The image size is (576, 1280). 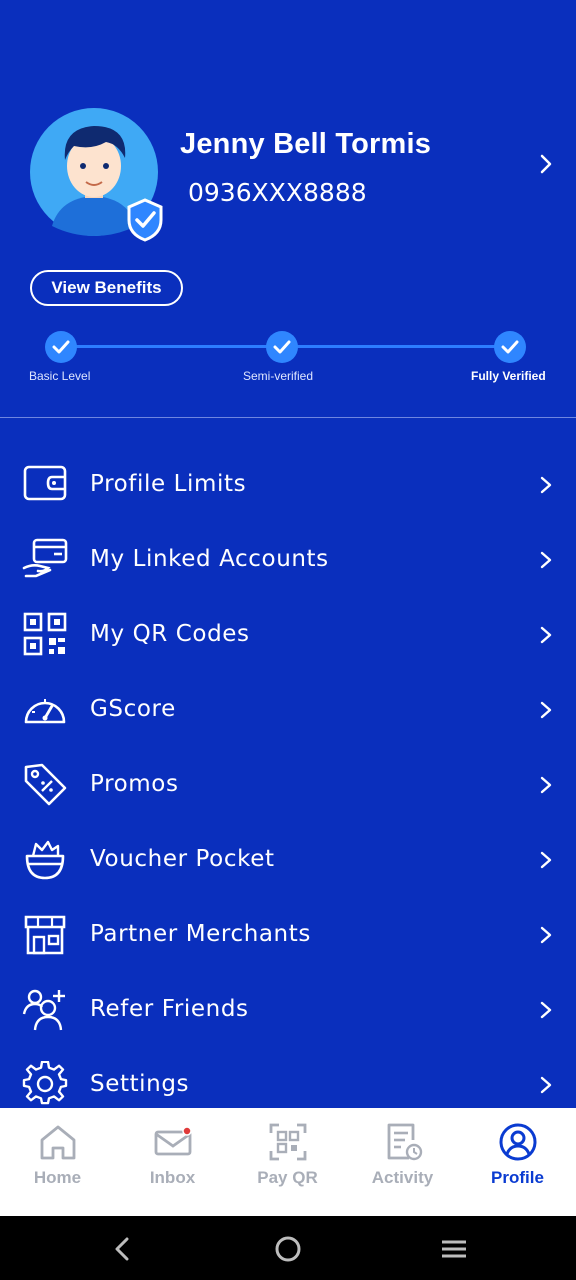 I want to click on step-full-check-icon, so click(x=510, y=347).